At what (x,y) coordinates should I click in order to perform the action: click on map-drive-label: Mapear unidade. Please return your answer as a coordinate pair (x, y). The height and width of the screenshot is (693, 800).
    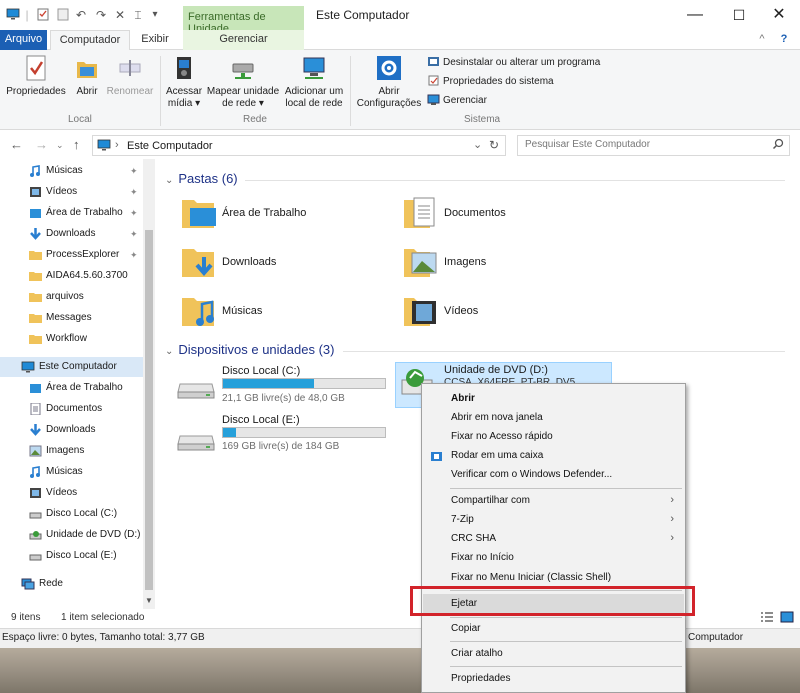
    Looking at the image, I should click on (243, 91).